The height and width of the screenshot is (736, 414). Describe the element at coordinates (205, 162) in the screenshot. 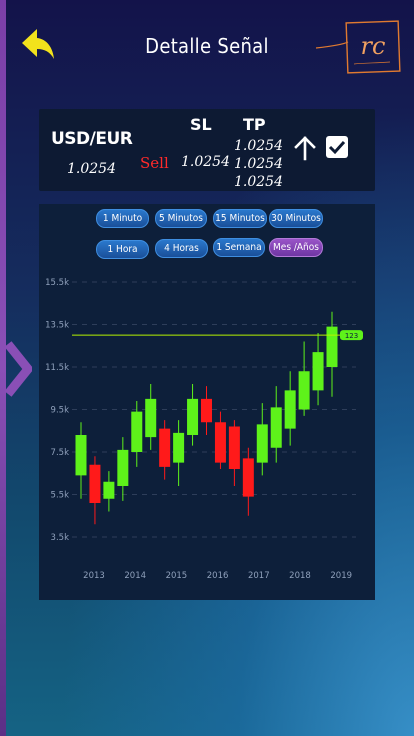

I see `sl-value: 1.0254` at that location.